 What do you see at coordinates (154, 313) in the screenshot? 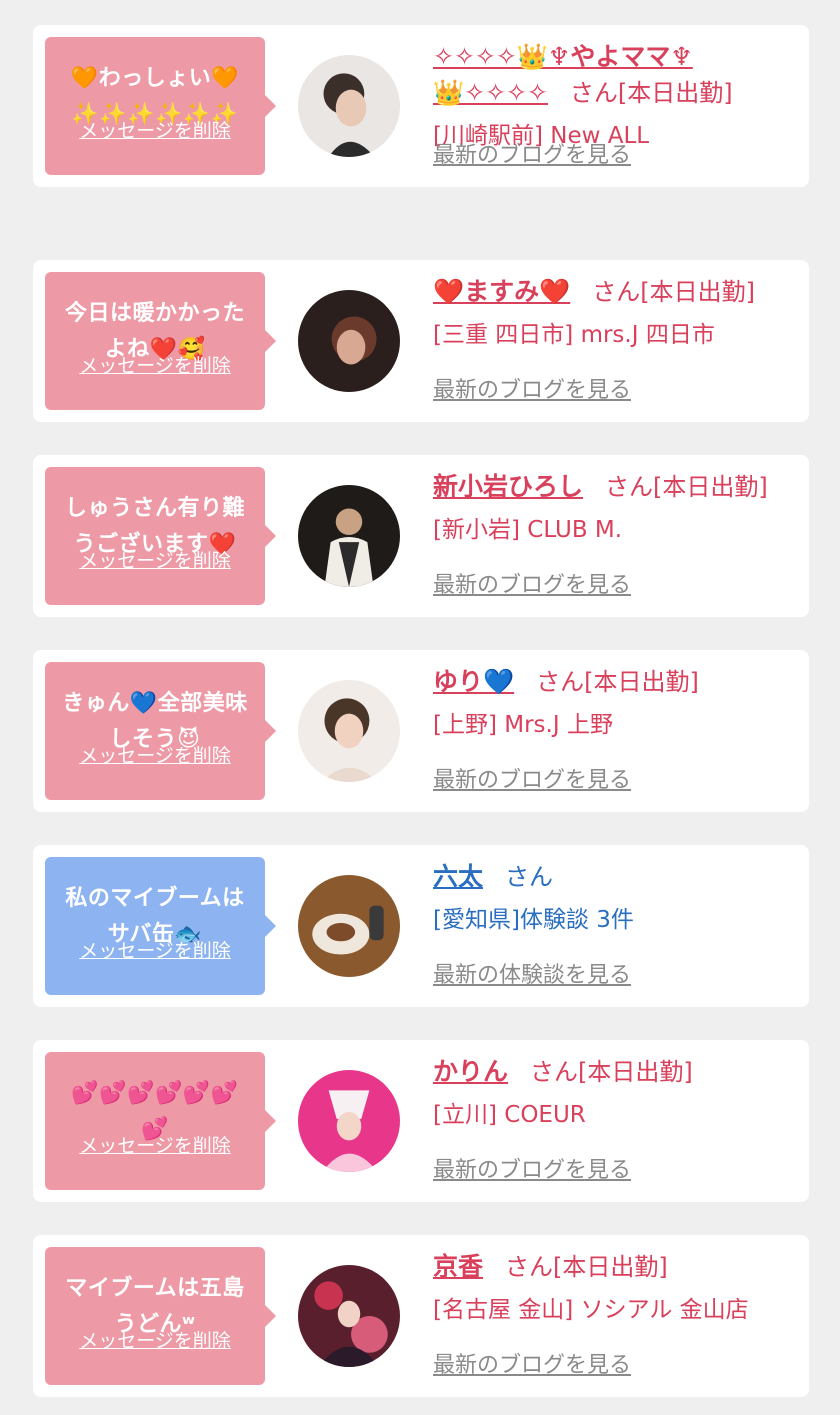
I see `message-line: 今日は暖かかった` at bounding box center [154, 313].